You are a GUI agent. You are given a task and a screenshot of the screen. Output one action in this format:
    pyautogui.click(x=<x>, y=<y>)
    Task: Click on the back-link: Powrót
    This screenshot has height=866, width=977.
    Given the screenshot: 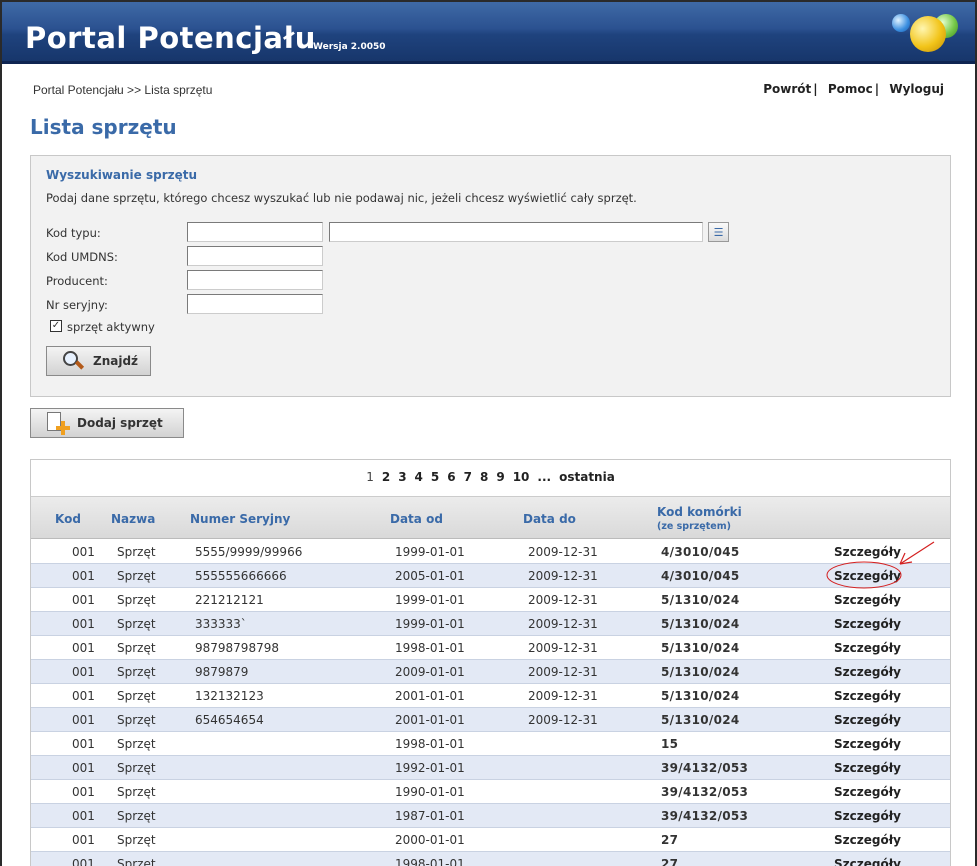 What is the action you would take?
    pyautogui.click(x=787, y=89)
    